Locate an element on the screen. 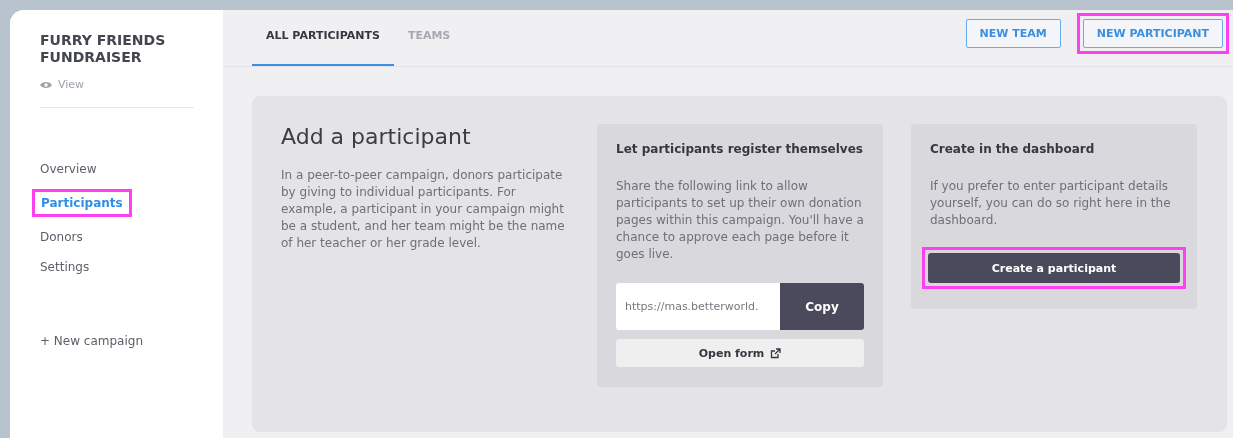 The width and height of the screenshot is (1233, 438). link-field: https://mas.betterworld. is located at coordinates (698, 306).